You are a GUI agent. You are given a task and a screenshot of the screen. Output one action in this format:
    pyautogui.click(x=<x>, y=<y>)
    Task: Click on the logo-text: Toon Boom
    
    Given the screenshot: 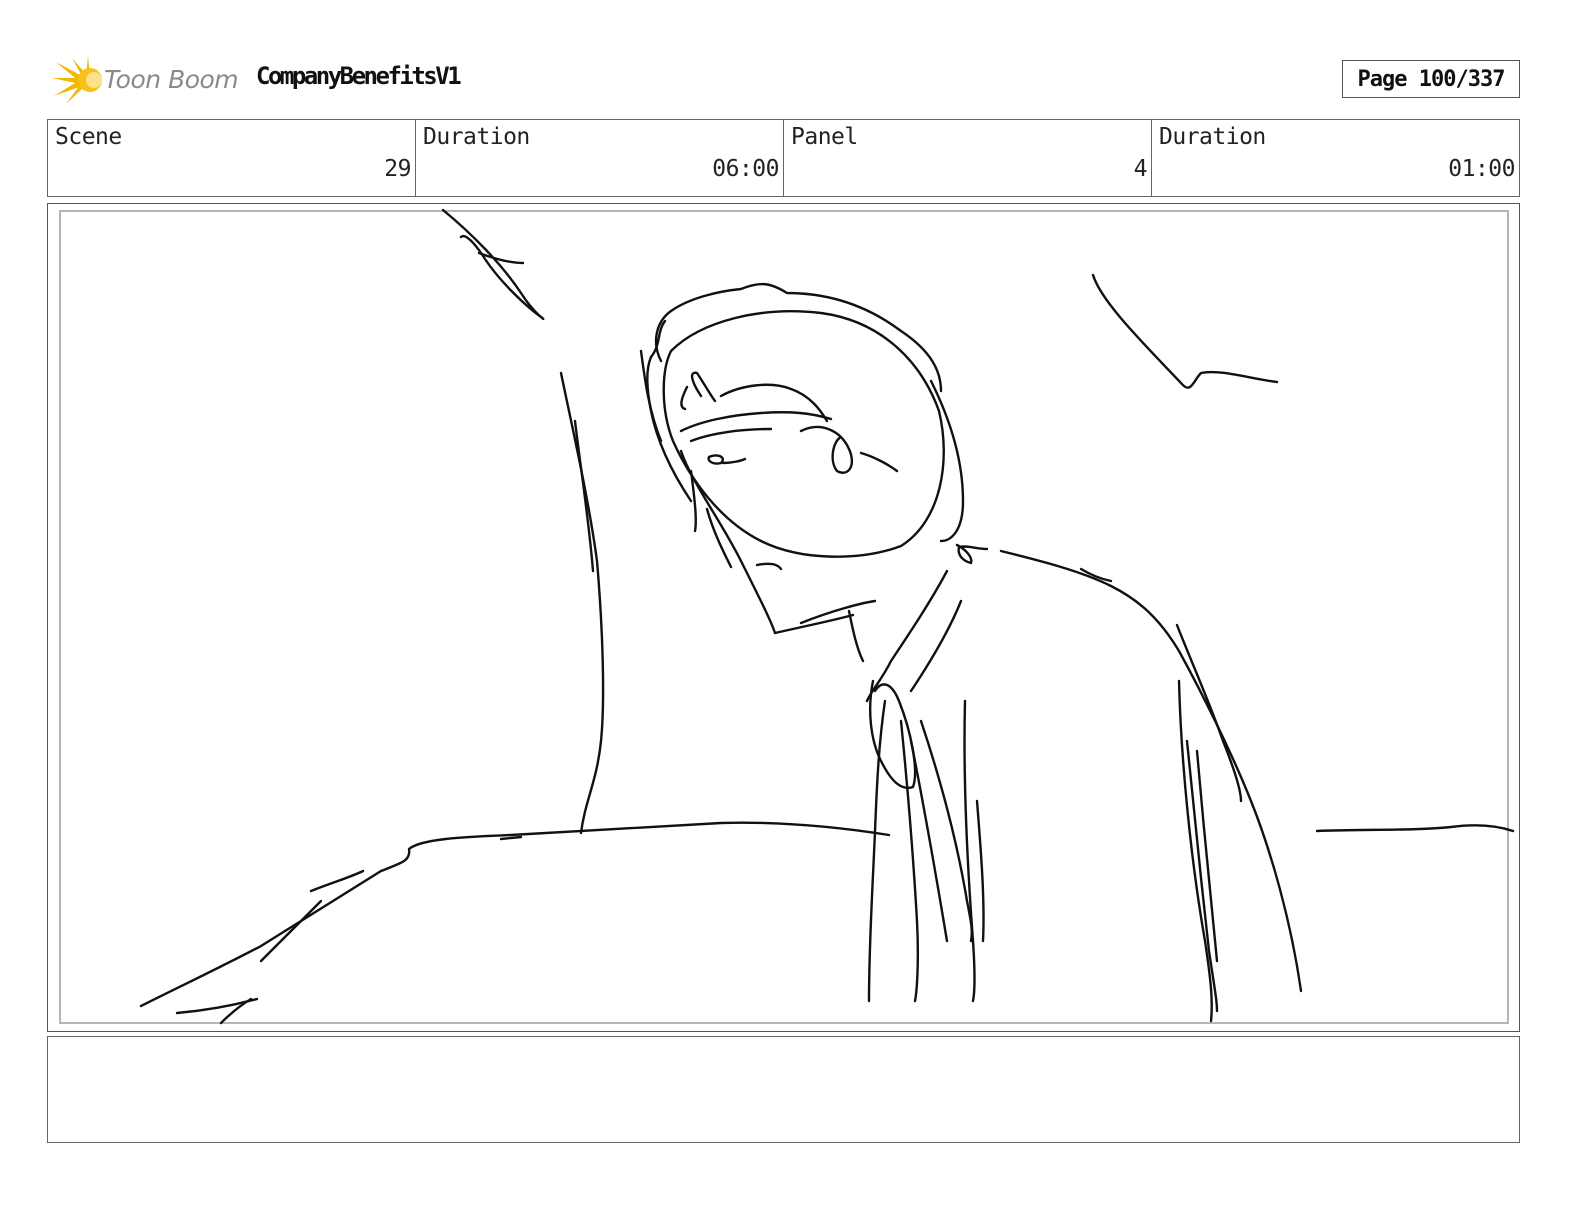 What is the action you would take?
    pyautogui.click(x=171, y=79)
    